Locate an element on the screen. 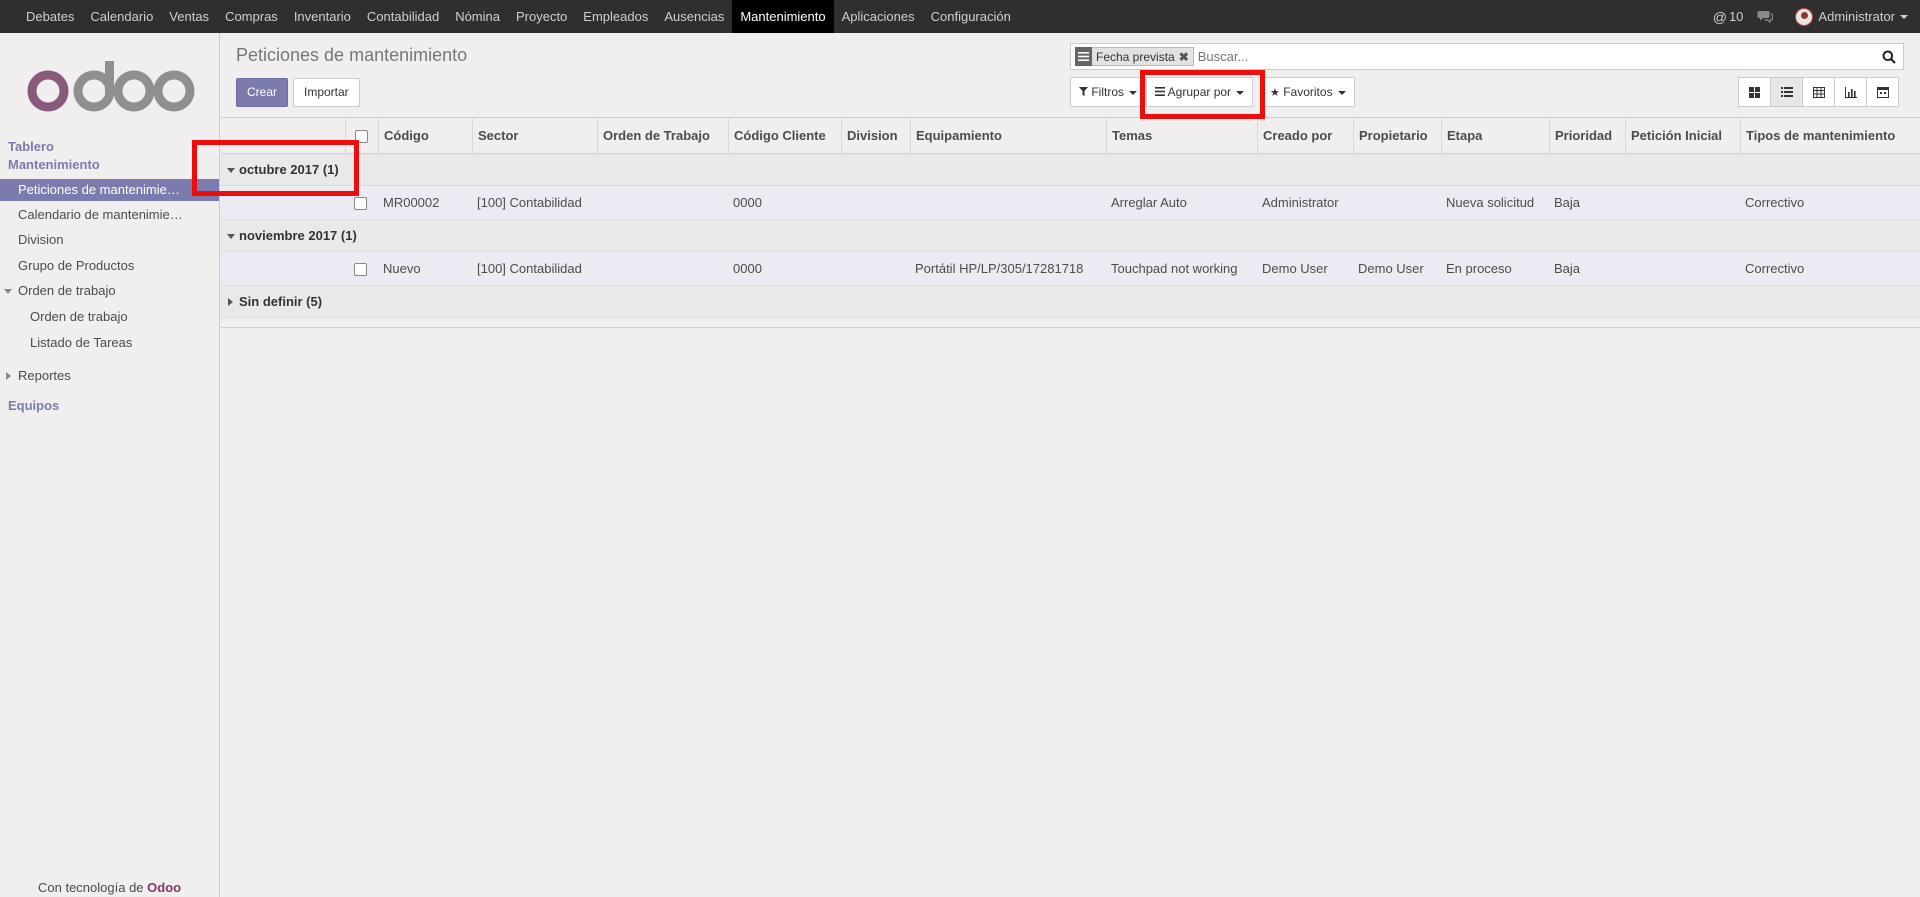 The height and width of the screenshot is (897, 1920). group-row: Sin definir (5) is located at coordinates (1070, 302).